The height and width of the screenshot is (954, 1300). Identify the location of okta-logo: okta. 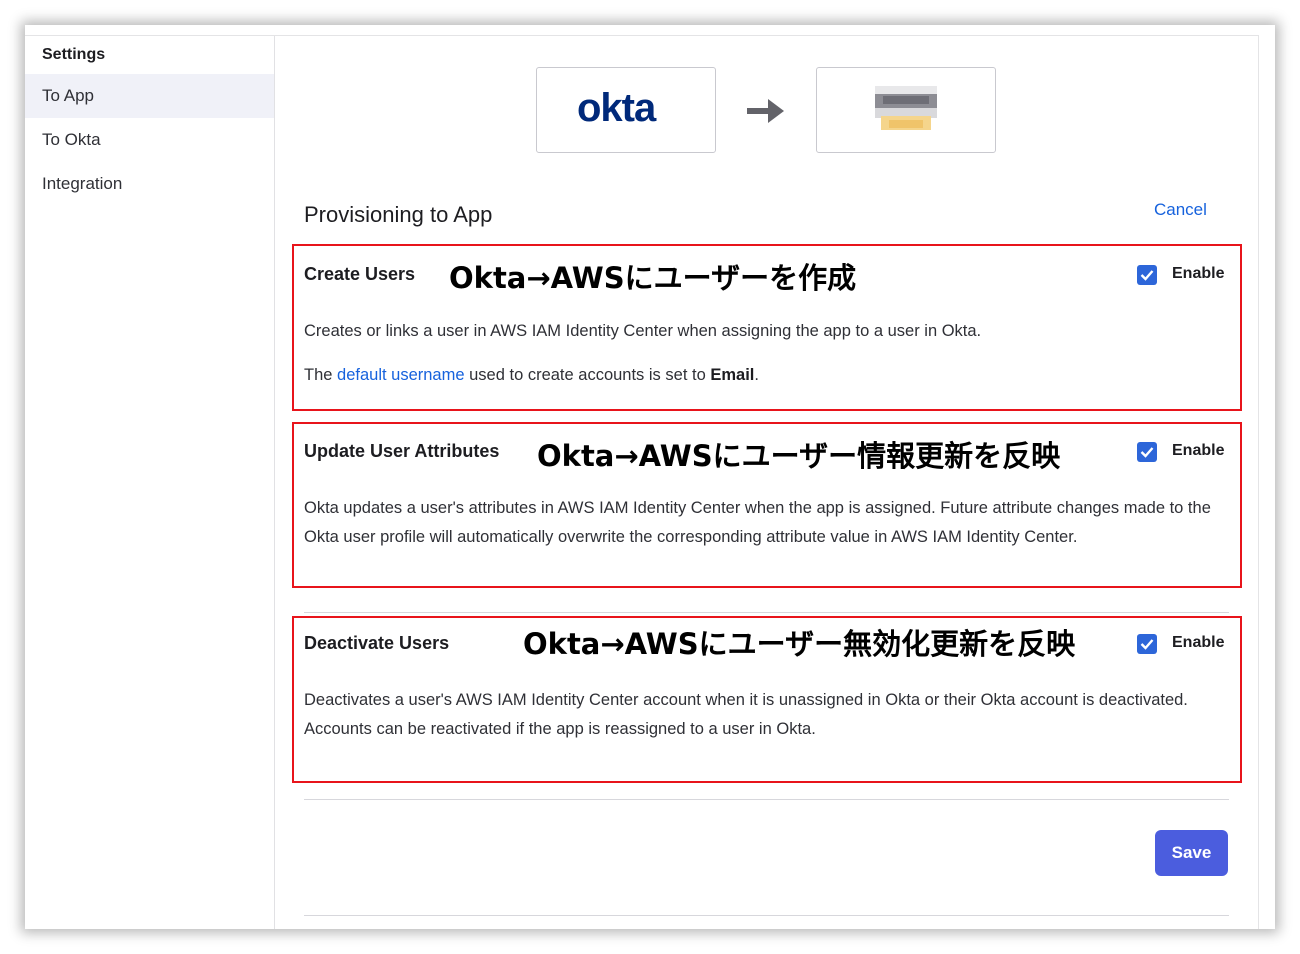
(616, 108).